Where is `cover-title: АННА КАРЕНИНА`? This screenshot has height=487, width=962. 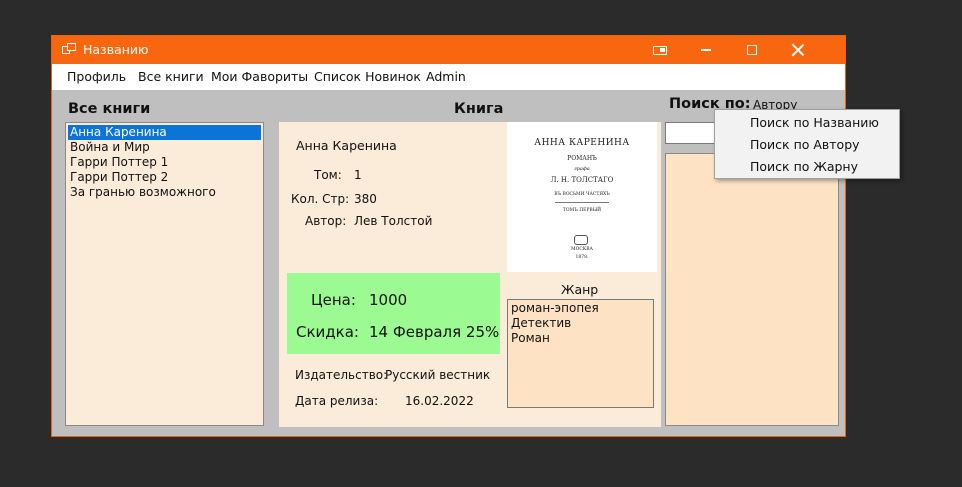 cover-title: АННА КАРЕНИНА is located at coordinates (582, 143).